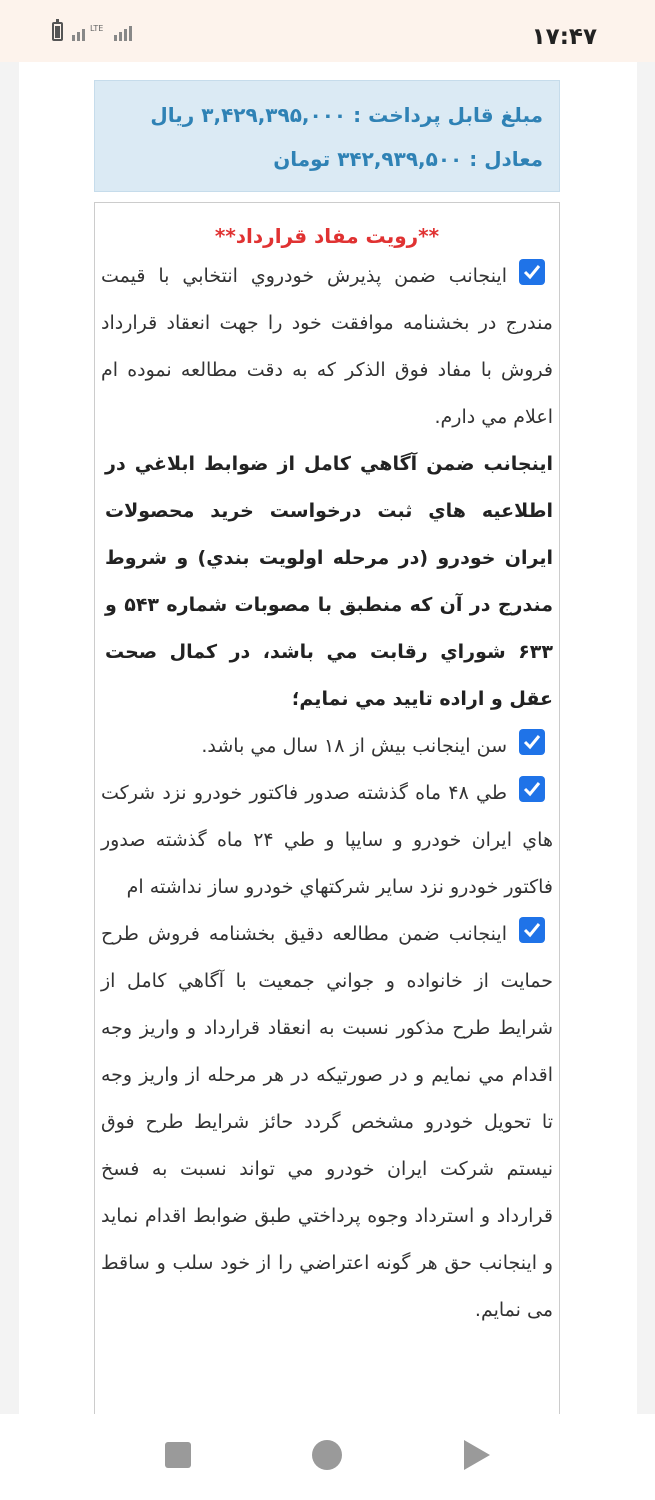 Image resolution: width=655 pixels, height=1500 pixels. I want to click on checkbox-price-acceptance, so click(532, 271).